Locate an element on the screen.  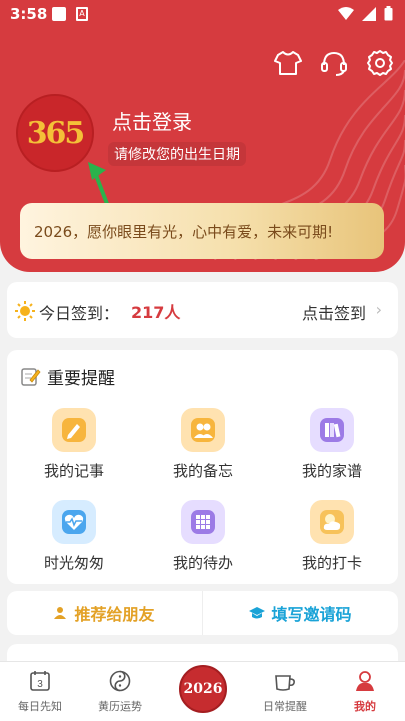
grid-item-label: 我的待办 is located at coordinates (202, 563).